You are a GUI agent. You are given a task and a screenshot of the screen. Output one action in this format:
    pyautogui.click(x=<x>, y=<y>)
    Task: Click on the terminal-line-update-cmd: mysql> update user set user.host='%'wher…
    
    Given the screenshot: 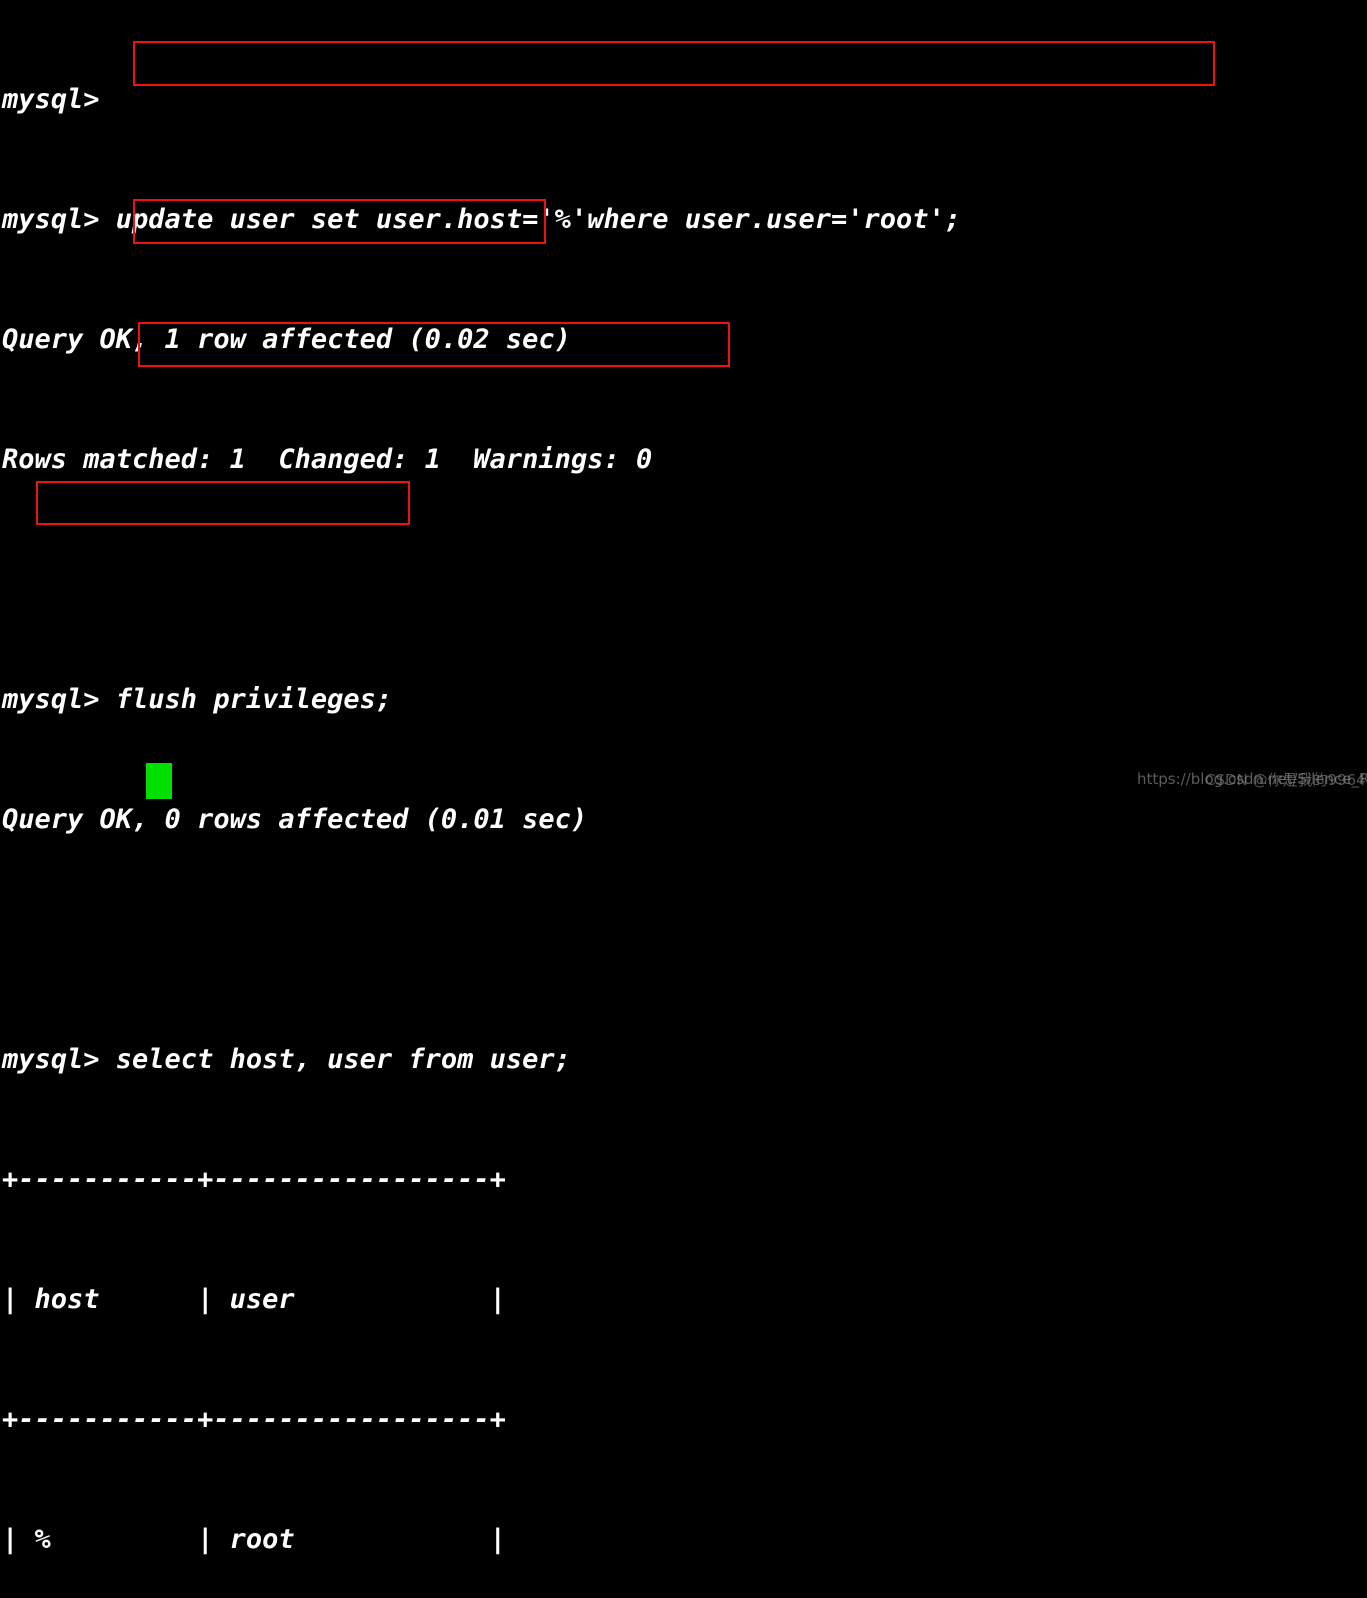 What is the action you would take?
    pyautogui.click(x=482, y=219)
    